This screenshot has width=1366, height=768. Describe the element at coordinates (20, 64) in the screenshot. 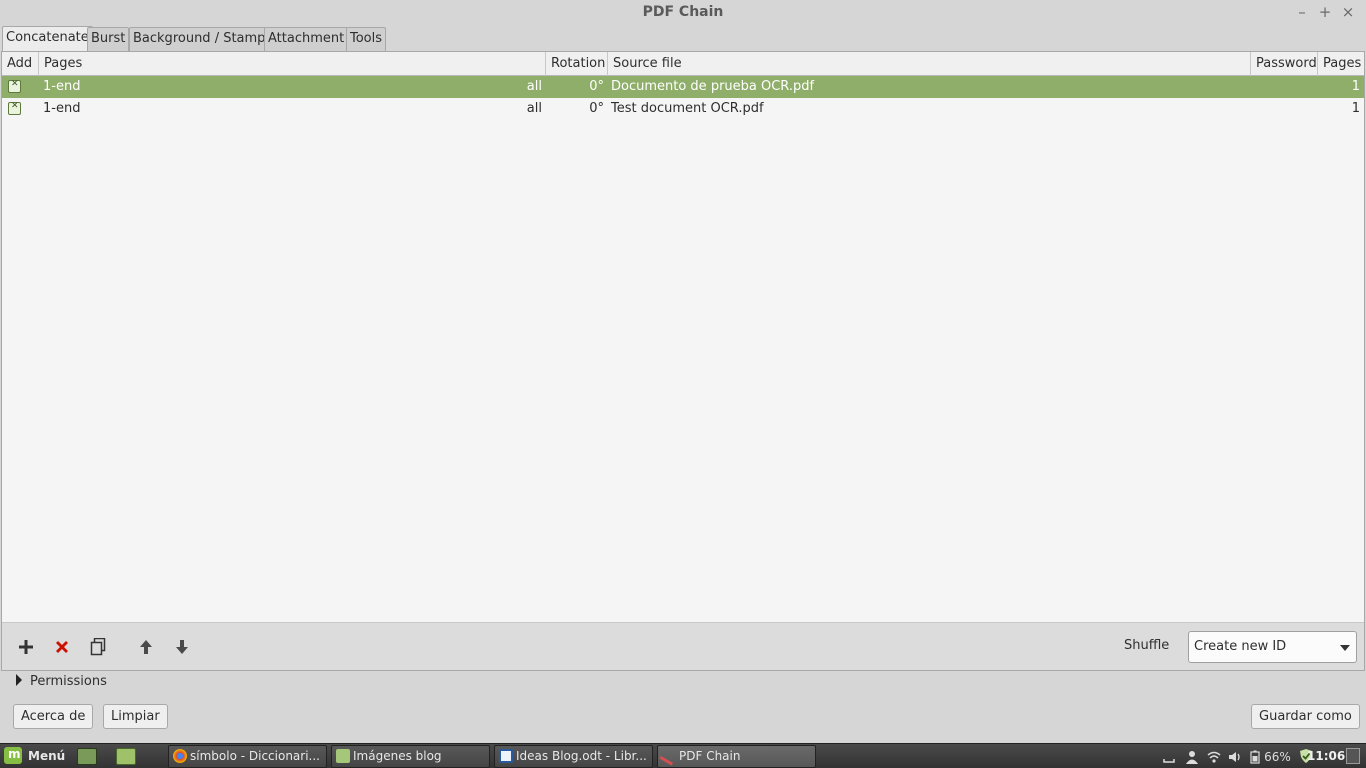

I see `column-add: Add` at that location.